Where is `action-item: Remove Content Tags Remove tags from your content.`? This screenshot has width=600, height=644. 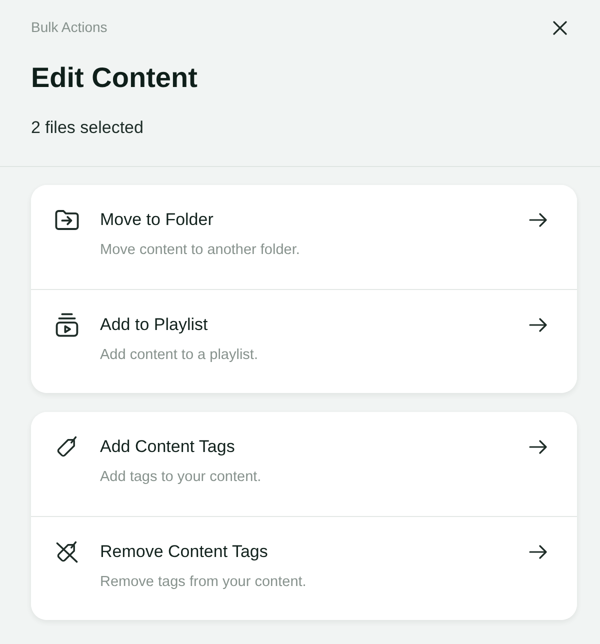 action-item: Remove Content Tags Remove tags from your content. is located at coordinates (304, 568).